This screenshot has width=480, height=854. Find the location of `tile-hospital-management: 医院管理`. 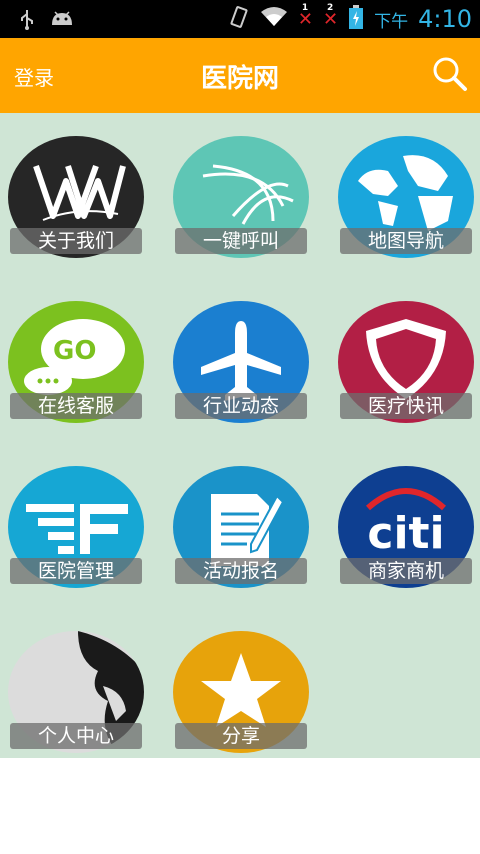

tile-hospital-management: 医院管理 is located at coordinates (76, 529).